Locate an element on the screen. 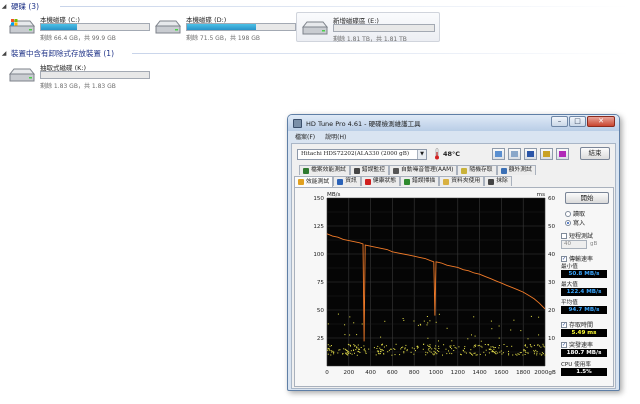 The height and width of the screenshot is (404, 640). tab-erase: 抹除 is located at coordinates (498, 181).